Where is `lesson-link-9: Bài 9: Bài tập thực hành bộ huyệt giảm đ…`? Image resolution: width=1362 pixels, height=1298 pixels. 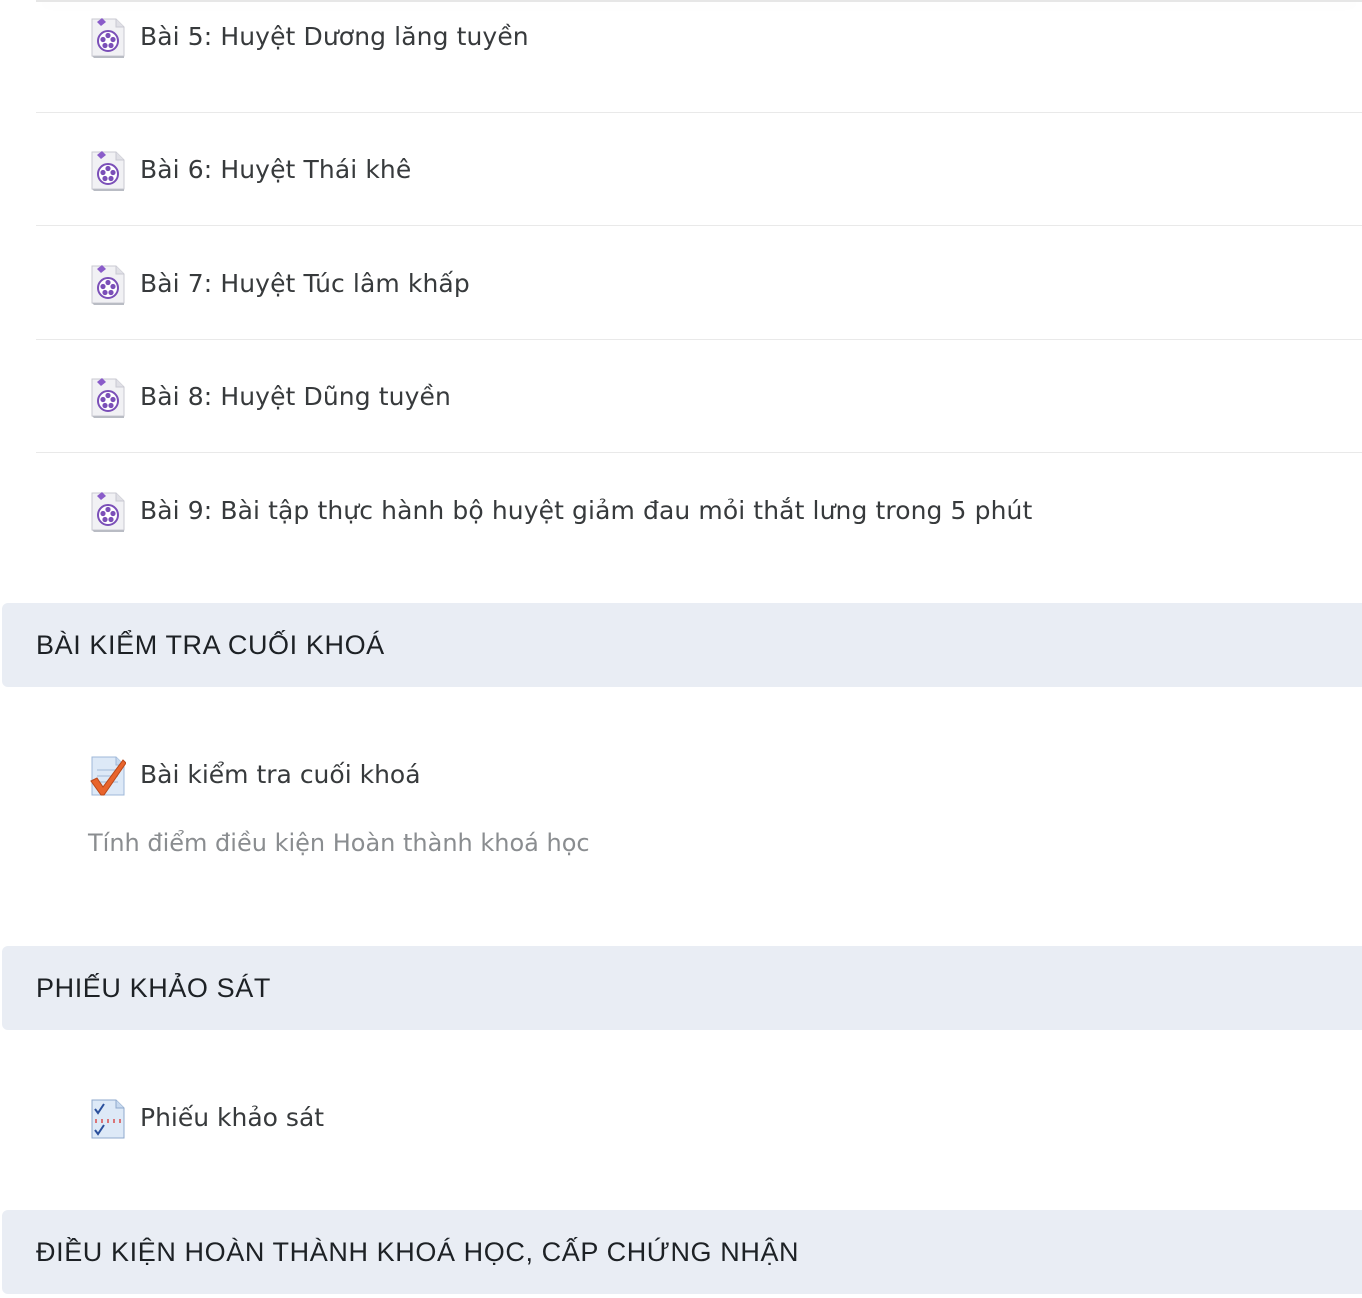 lesson-link-9: Bài 9: Bài tập thực hành bộ huyệt giảm đ… is located at coordinates (560, 511).